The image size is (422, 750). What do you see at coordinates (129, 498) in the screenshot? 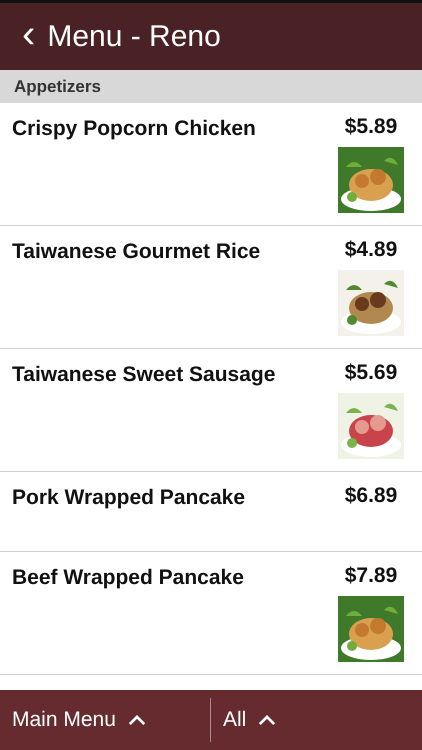
I see `item-name: Pork Wrapped Pancake` at bounding box center [129, 498].